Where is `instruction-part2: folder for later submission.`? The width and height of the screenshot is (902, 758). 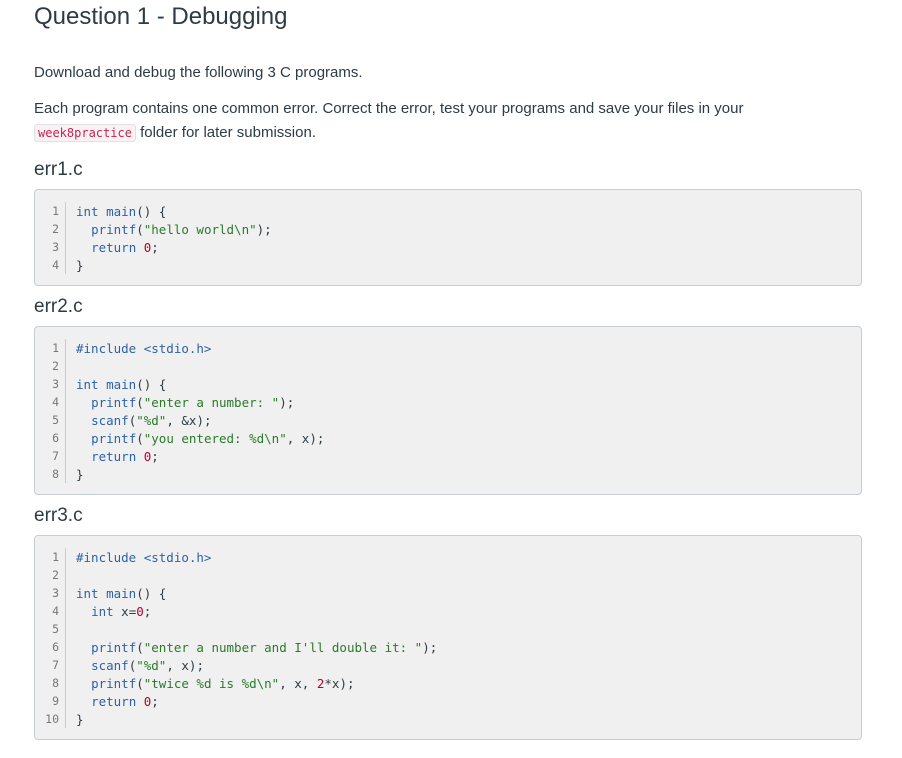
instruction-part2: folder for later submission. is located at coordinates (225, 132).